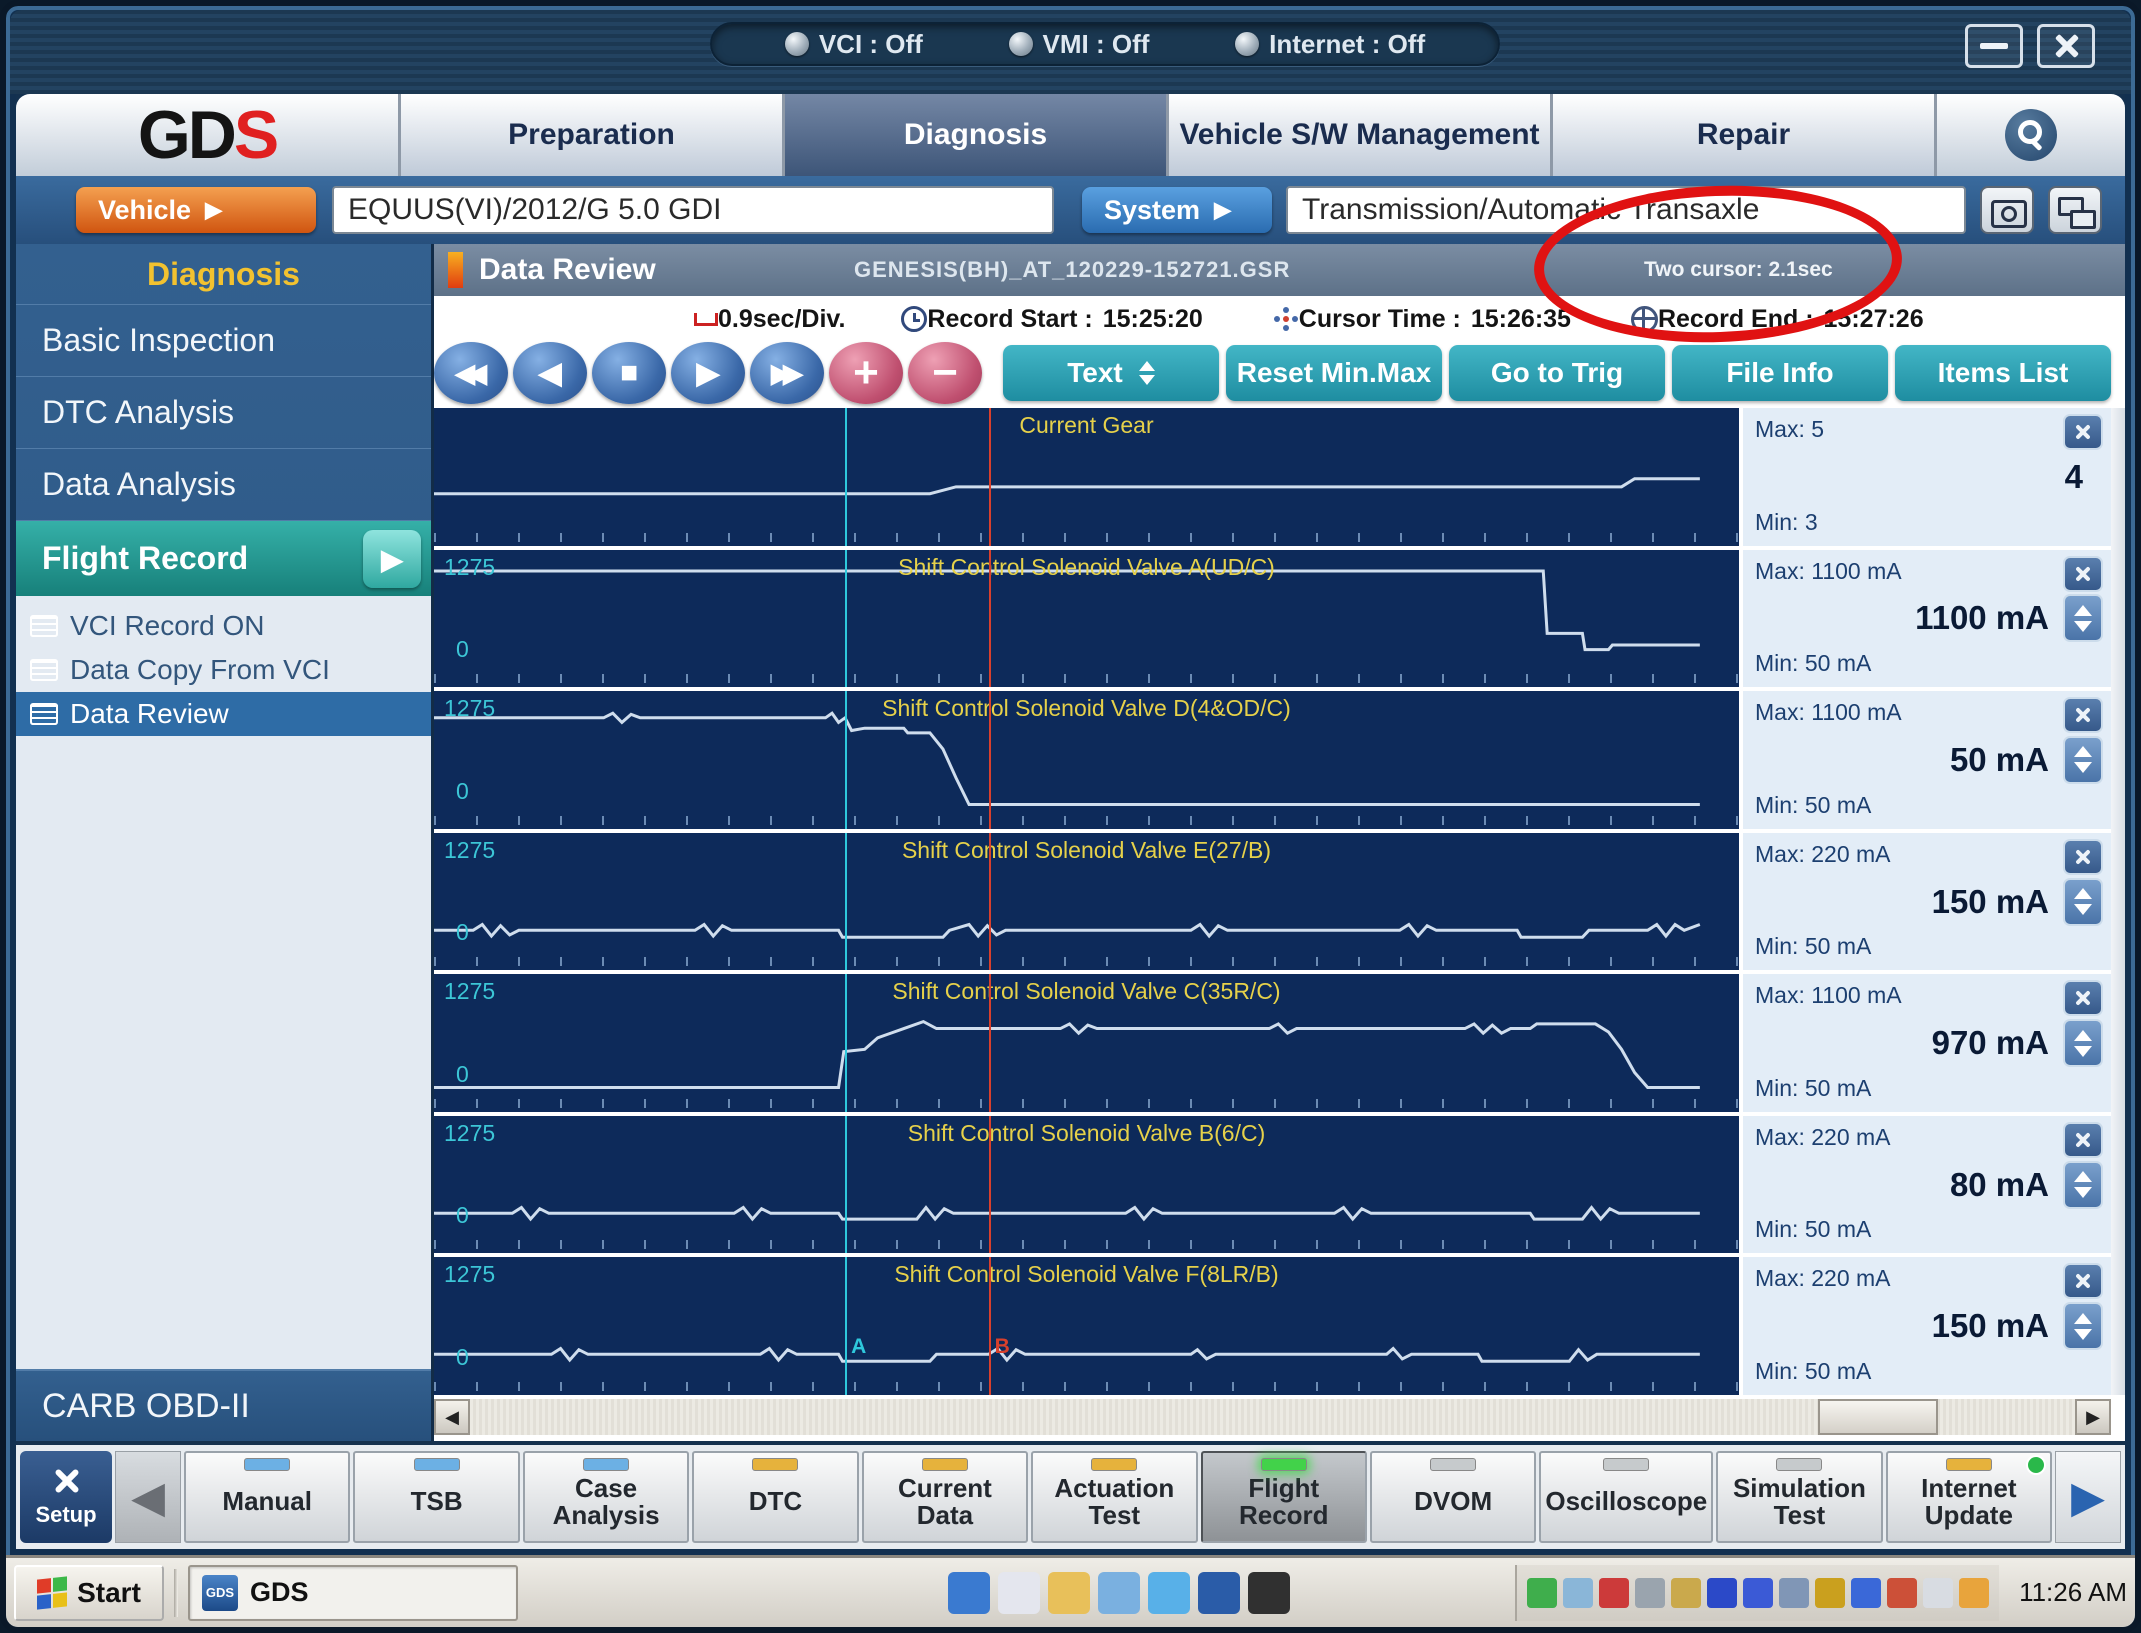  I want to click on toolbar-button-internet-update: Internet Update, so click(1969, 1497).